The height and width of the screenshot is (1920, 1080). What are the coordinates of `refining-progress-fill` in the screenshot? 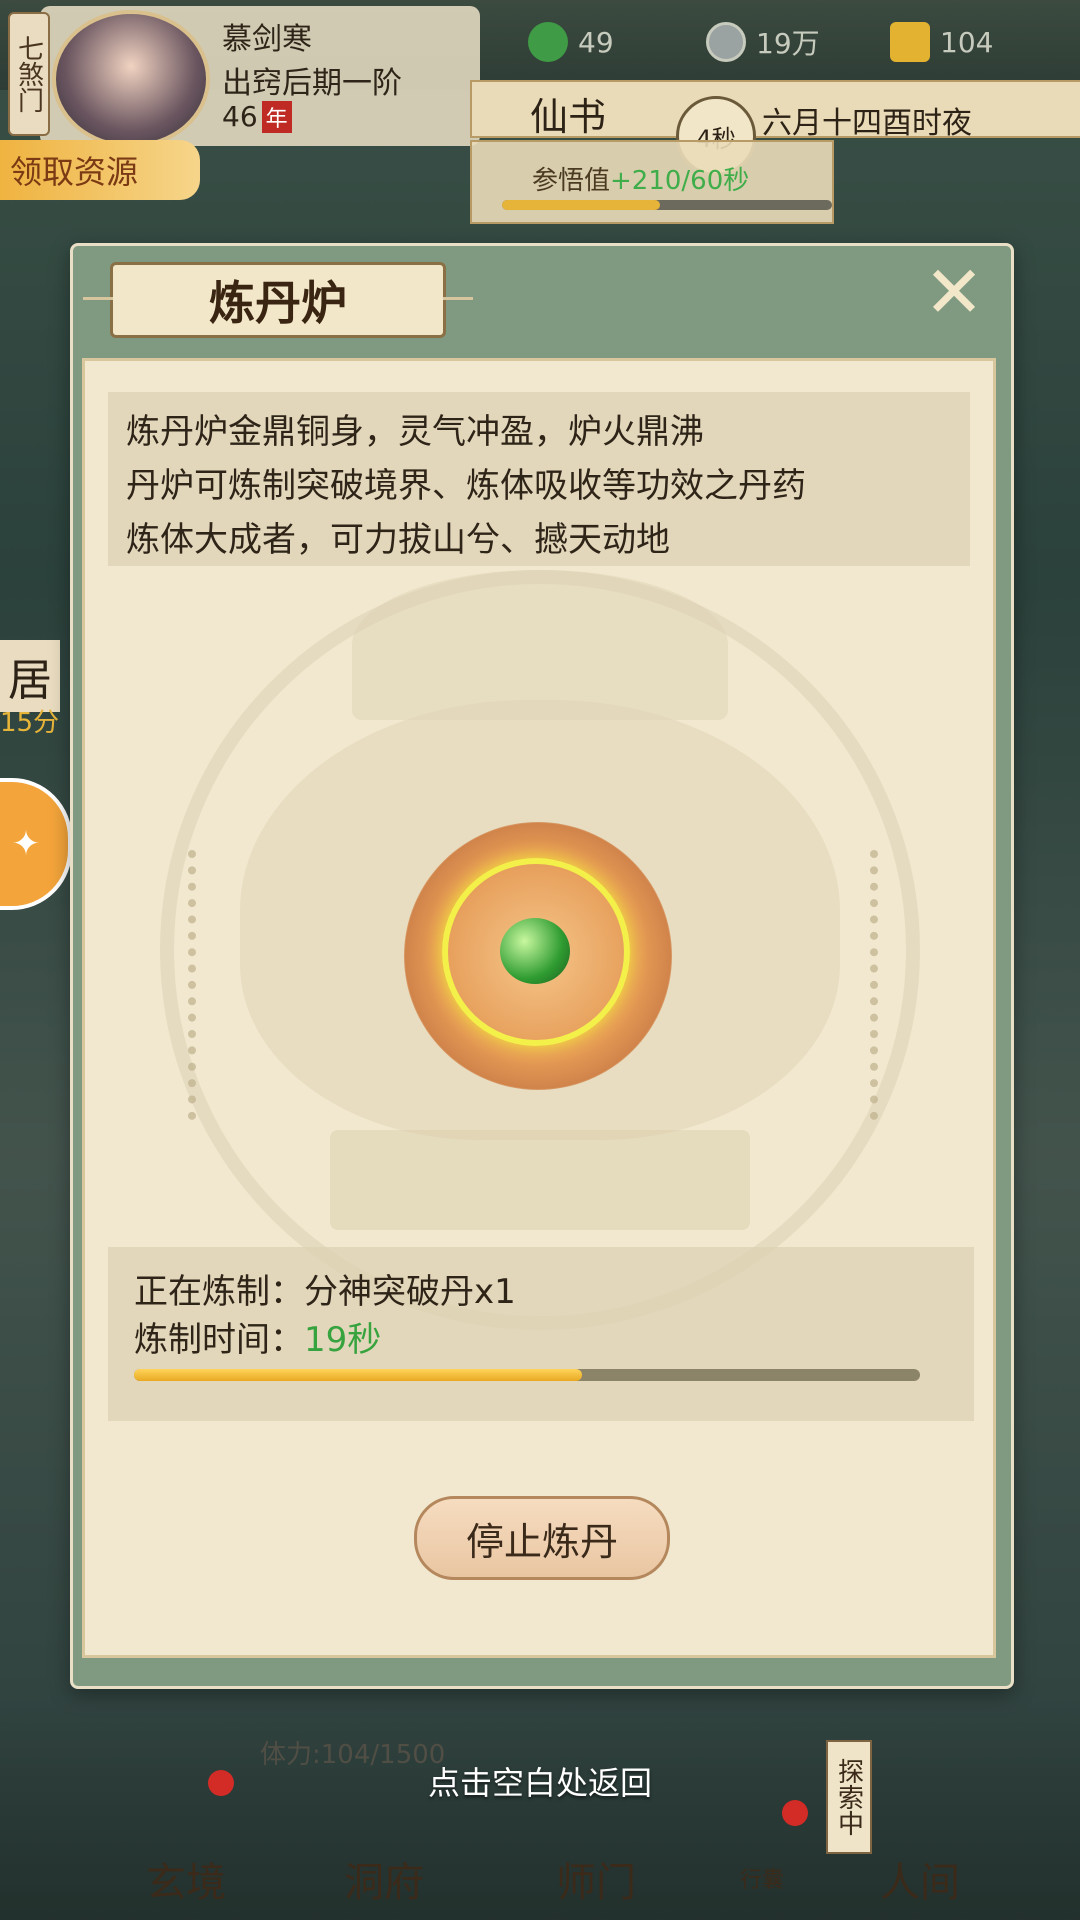 It's located at (358, 1375).